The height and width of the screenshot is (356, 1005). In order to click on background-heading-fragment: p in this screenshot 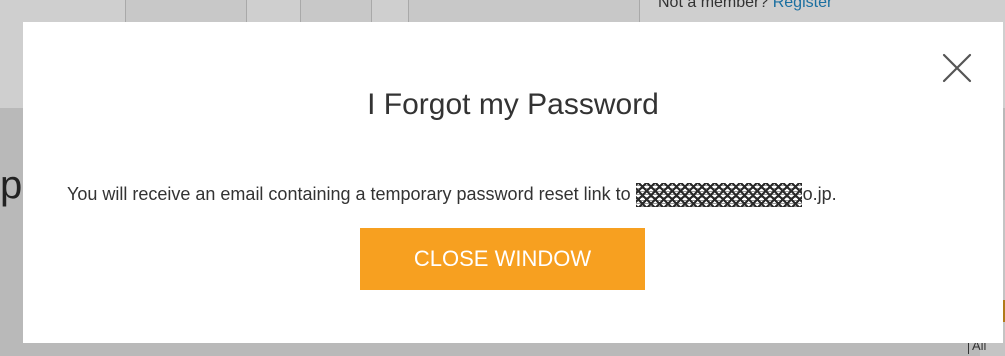, I will do `click(11, 185)`.